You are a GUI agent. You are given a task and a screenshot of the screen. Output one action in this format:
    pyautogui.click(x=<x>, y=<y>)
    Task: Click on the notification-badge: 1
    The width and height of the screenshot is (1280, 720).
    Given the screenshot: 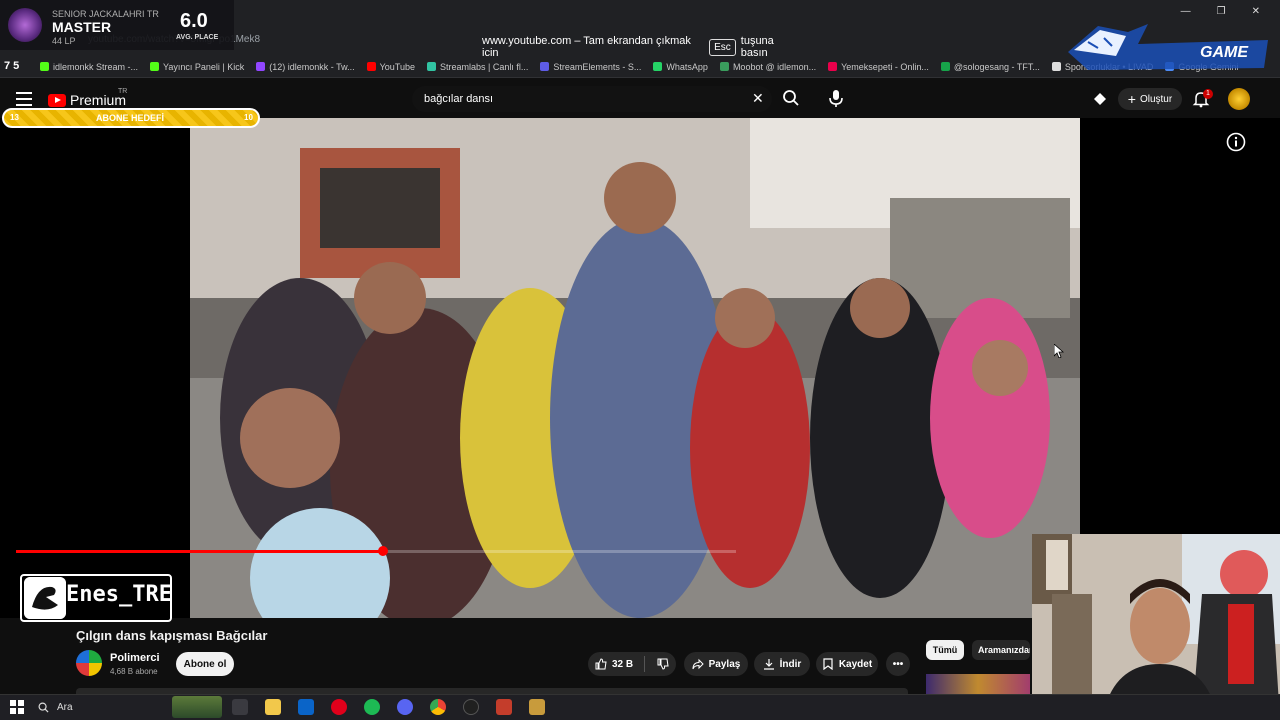 What is the action you would take?
    pyautogui.click(x=1208, y=94)
    